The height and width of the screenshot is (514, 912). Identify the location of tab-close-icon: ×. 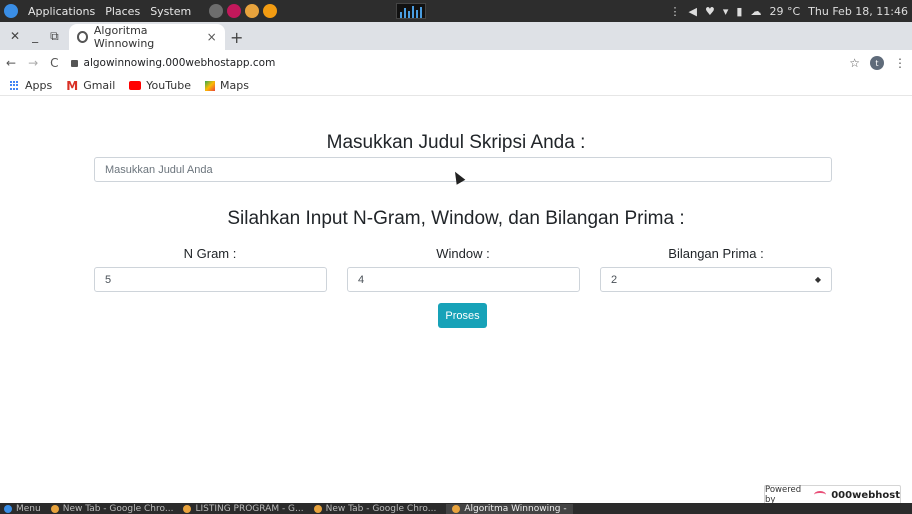
(212, 37).